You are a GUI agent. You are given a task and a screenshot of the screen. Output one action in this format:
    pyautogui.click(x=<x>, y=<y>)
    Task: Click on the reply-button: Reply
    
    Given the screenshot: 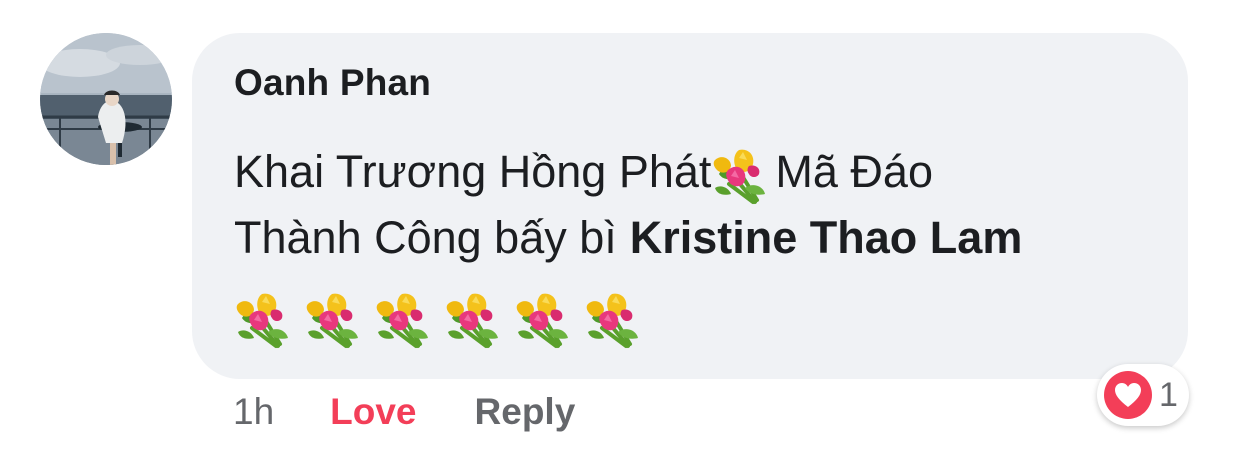 What is the action you would take?
    pyautogui.click(x=525, y=412)
    